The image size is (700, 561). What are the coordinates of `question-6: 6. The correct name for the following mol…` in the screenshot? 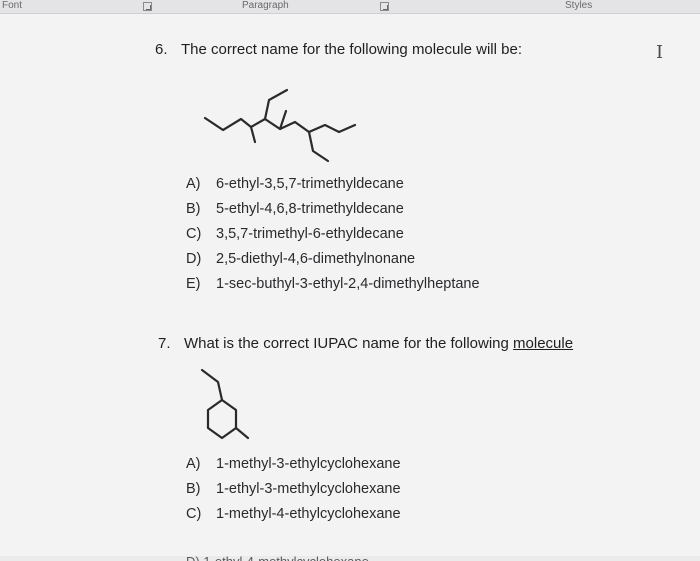 It's located at (338, 50).